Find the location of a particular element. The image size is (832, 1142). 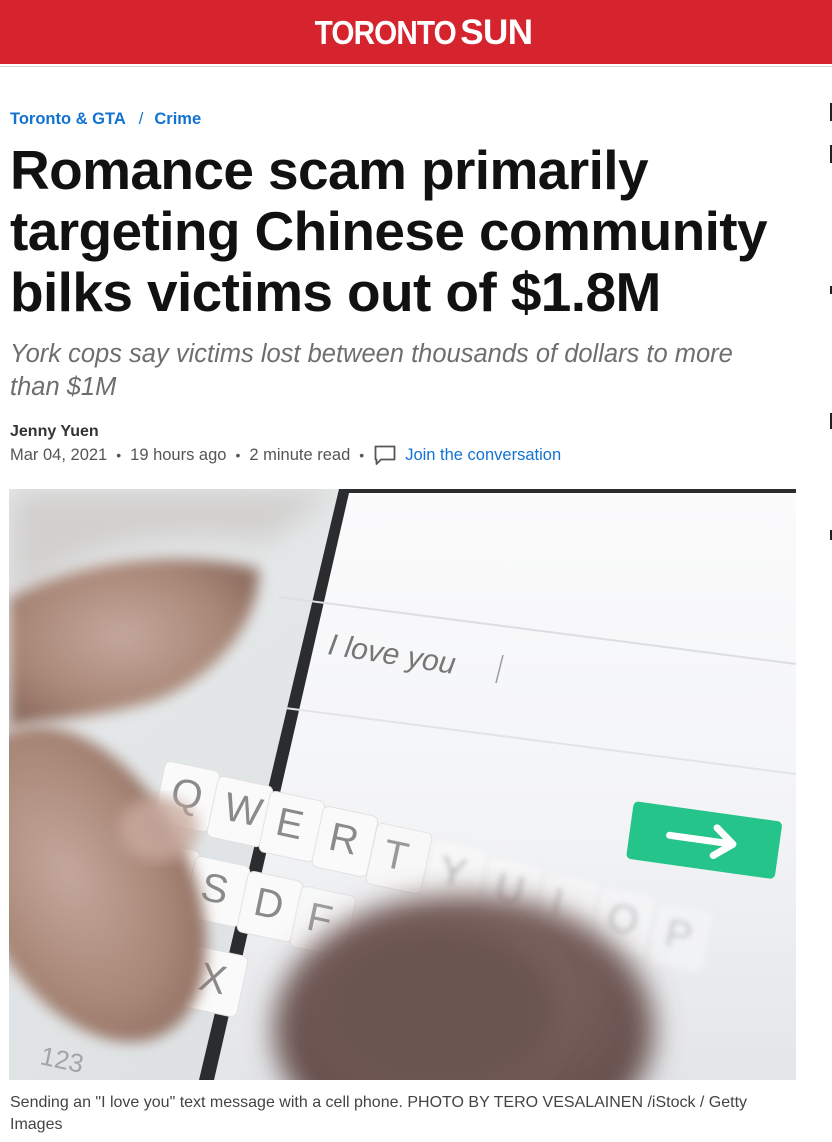

publish-age: 19 hours ago is located at coordinates (178, 454).